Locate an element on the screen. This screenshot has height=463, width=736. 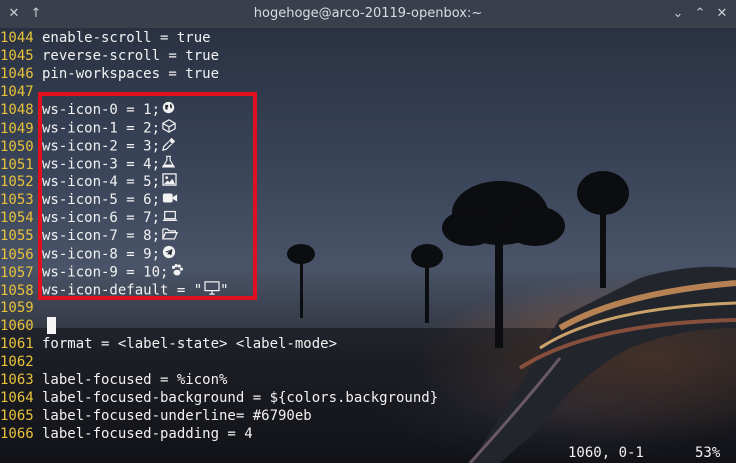
line-text: ws-icon-7 = 8; is located at coordinates (101, 236).